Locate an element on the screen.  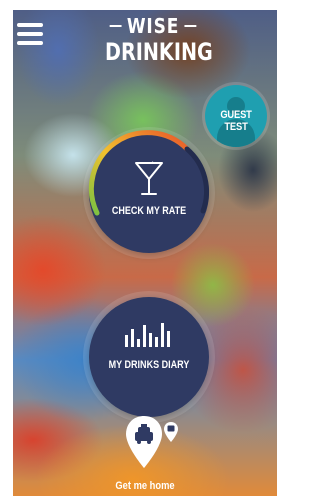
taxi-pin-icon is located at coordinates (144, 442).